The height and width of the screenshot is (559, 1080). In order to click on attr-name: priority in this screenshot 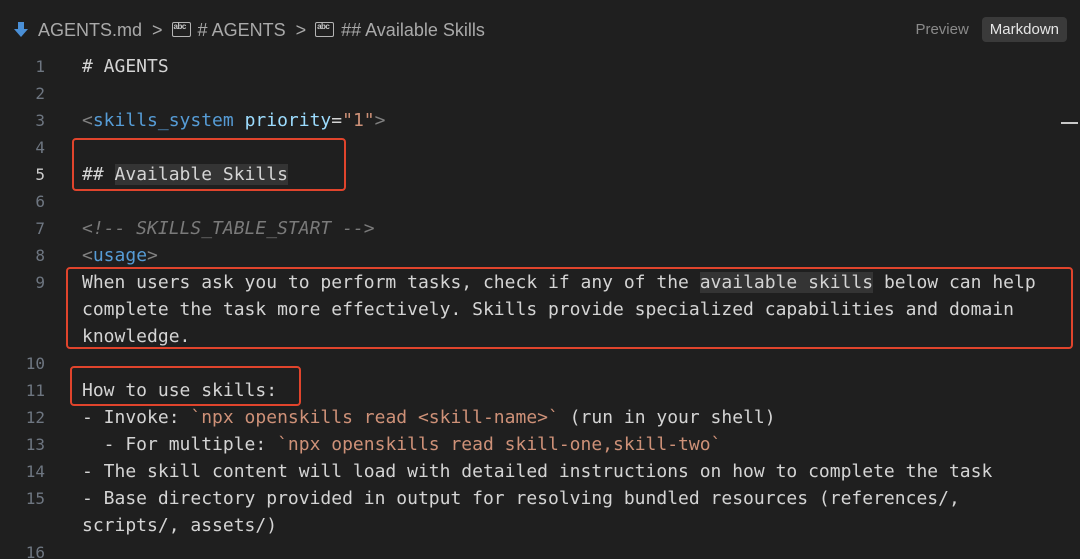, I will do `click(288, 120)`.